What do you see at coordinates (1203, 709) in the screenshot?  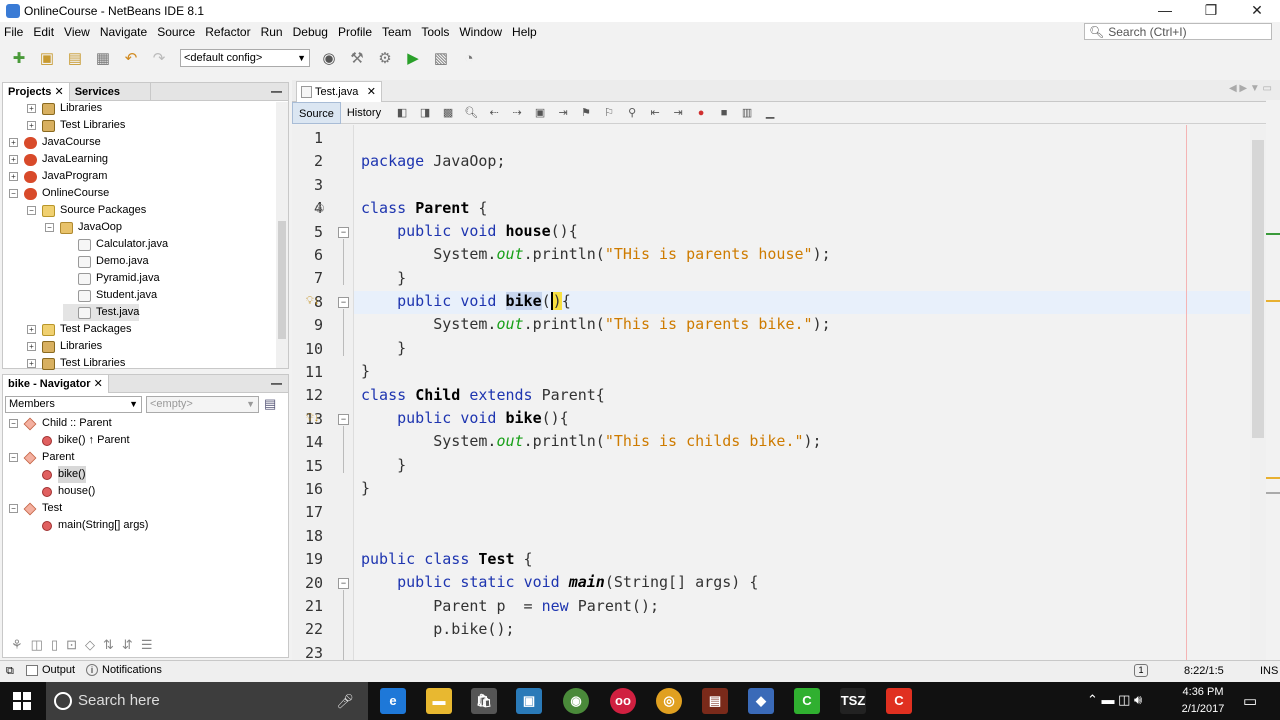 I see `clock-date: 2/1/2017` at bounding box center [1203, 709].